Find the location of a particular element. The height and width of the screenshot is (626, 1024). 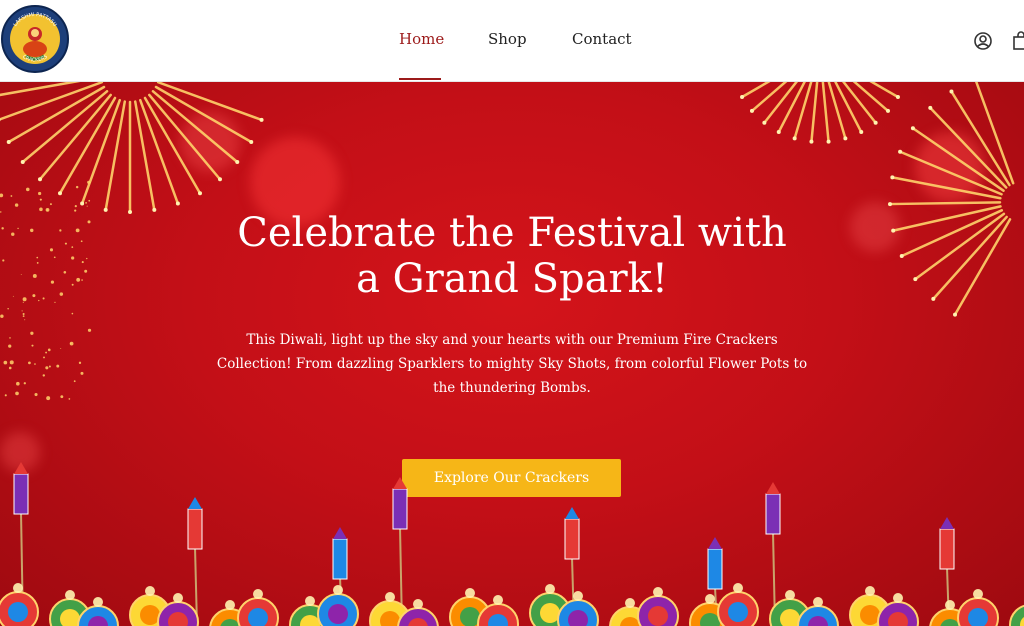

nav-contact: Contact is located at coordinates (602, 39).